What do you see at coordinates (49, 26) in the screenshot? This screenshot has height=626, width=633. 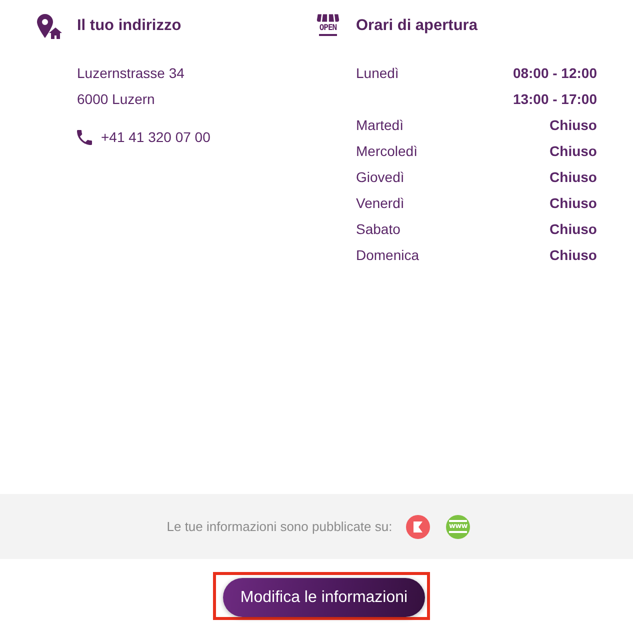 I see `location-pin-icon` at bounding box center [49, 26].